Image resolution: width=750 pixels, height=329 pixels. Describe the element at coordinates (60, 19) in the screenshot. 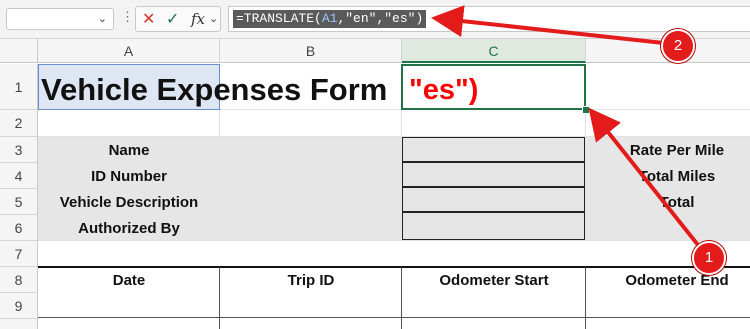

I see `name-box: ⌄` at that location.